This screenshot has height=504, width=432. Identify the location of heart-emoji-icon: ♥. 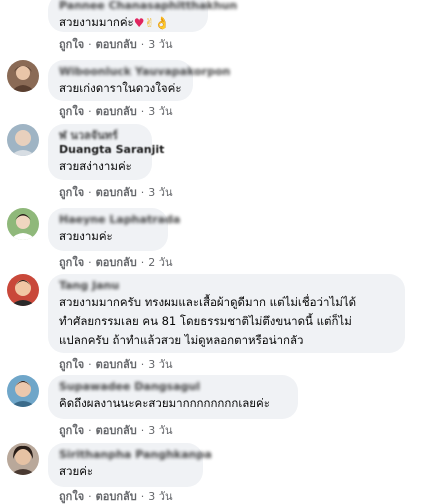
(139, 23).